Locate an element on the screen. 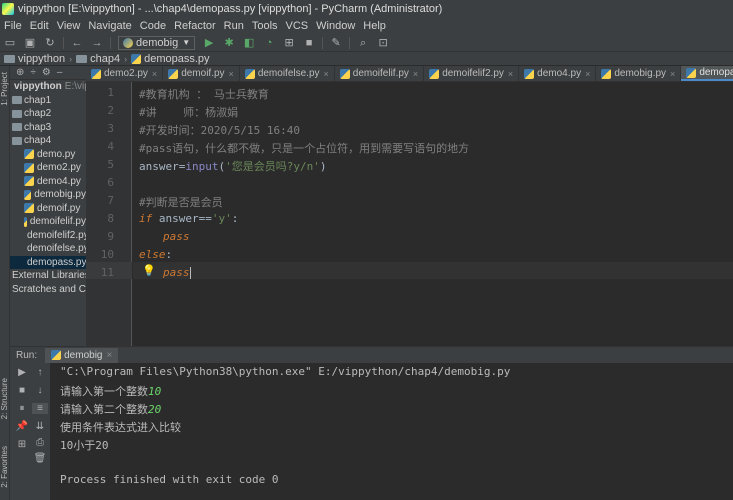 The height and width of the screenshot is (500, 733). run-tab-label: demobig is located at coordinates (83, 355).